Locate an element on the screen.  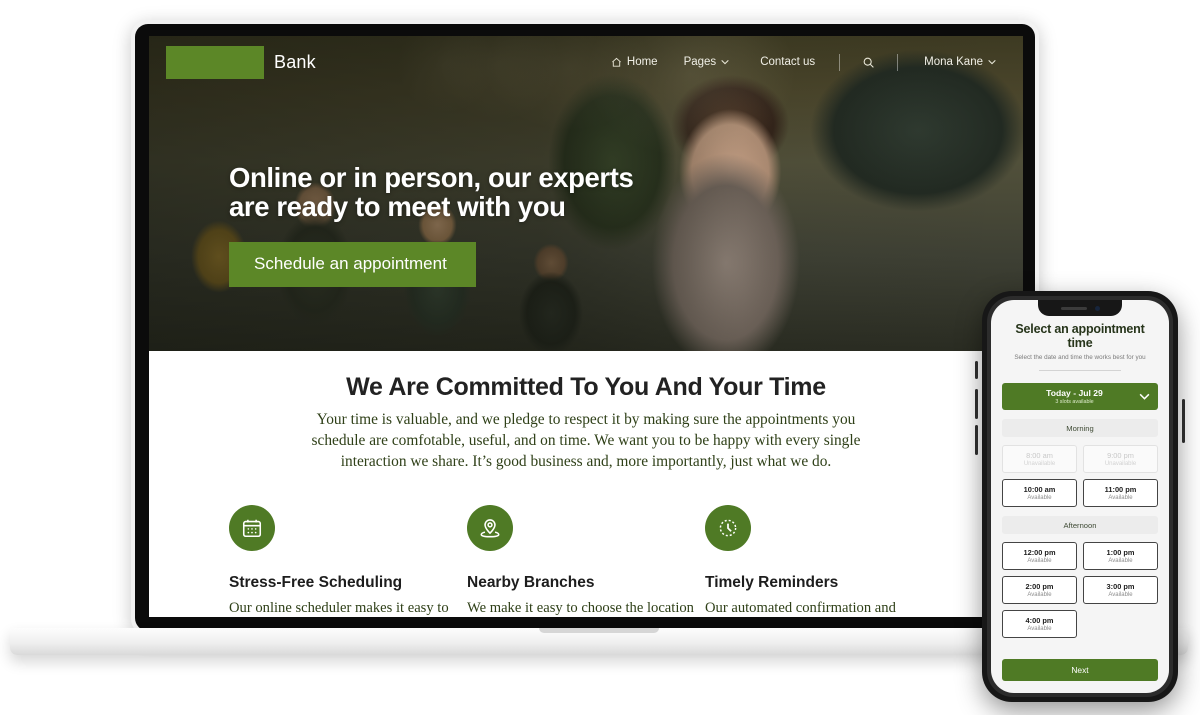
date-picker-dropdown: Today - Jul 29 3 slots available is located at coordinates (1080, 396).